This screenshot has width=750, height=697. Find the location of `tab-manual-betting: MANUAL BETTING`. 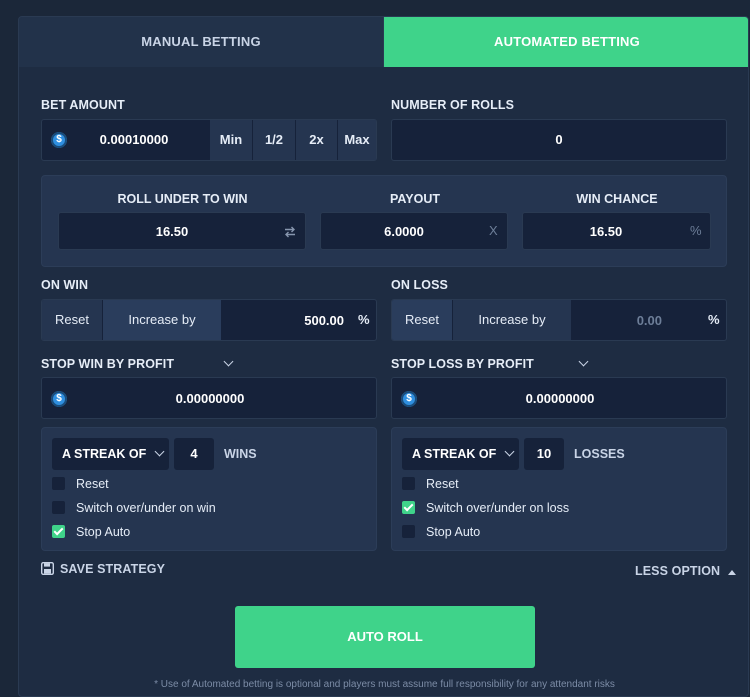

tab-manual-betting: MANUAL BETTING is located at coordinates (201, 42).